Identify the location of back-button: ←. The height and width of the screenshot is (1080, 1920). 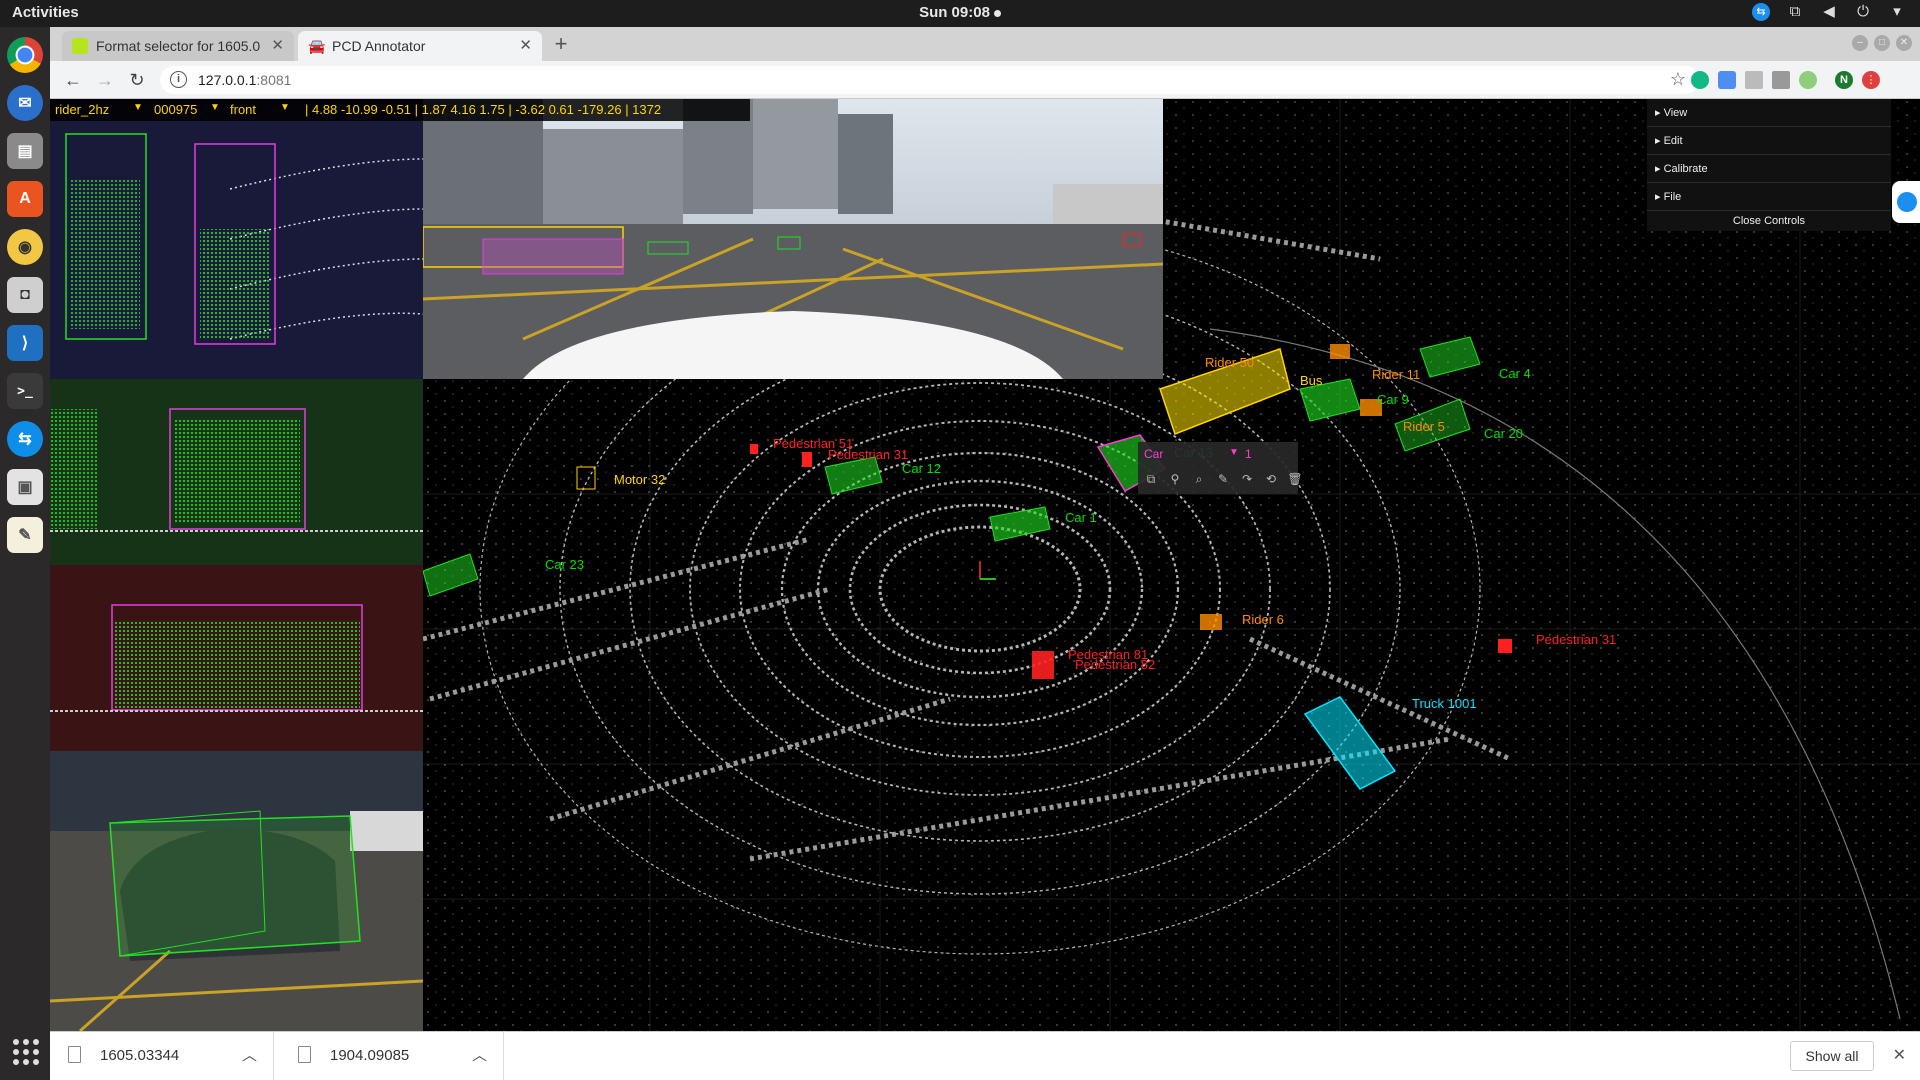
(73, 80).